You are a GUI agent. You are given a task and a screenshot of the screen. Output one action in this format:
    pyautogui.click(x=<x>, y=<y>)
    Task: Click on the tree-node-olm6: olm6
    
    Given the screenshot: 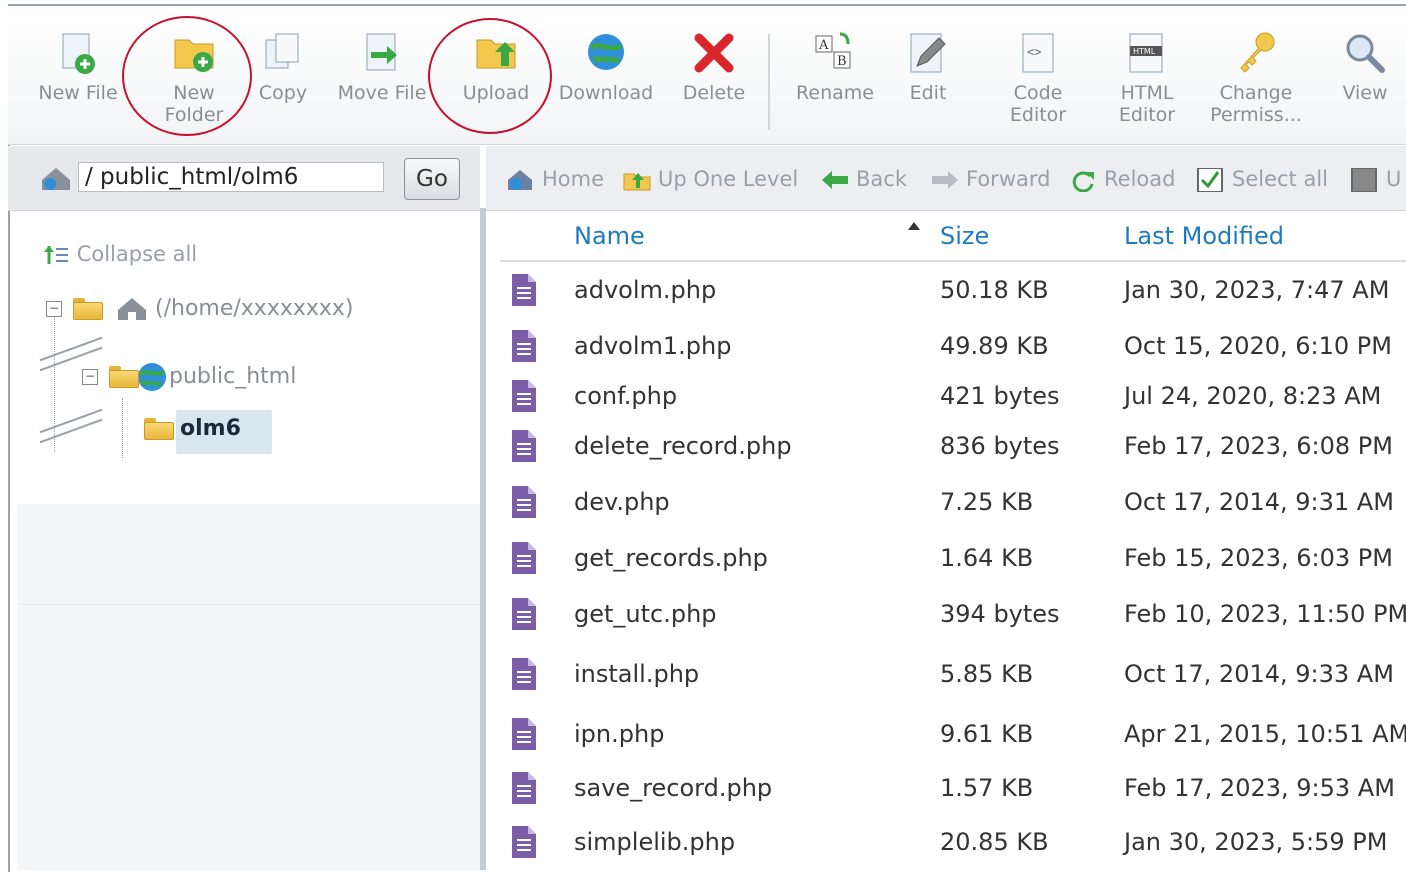 What is the action you would take?
    pyautogui.click(x=192, y=428)
    